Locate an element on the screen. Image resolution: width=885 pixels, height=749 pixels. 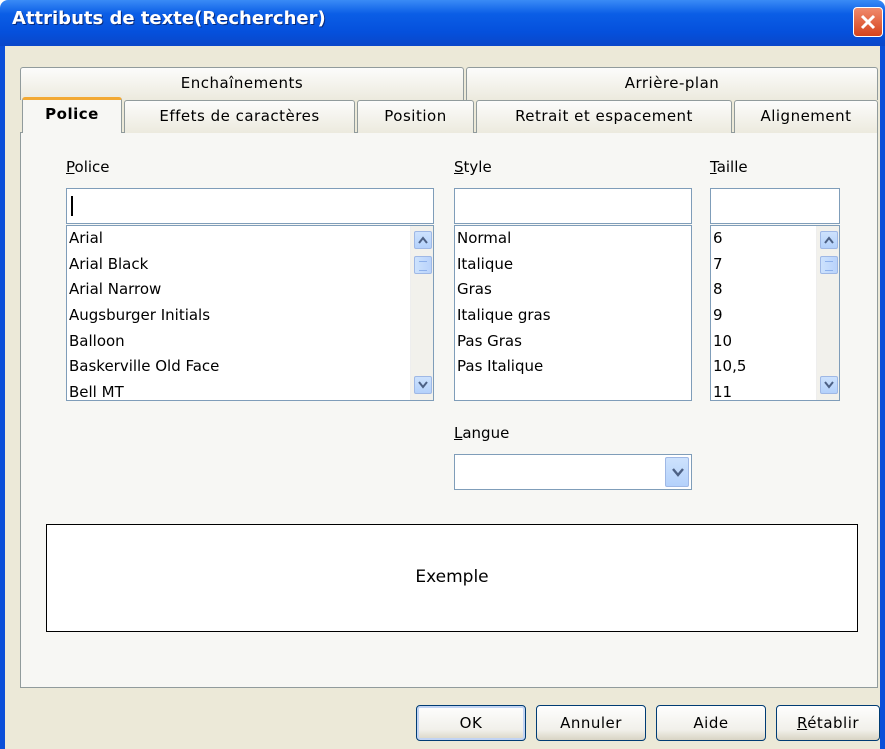
tab-label: Position is located at coordinates (415, 116).